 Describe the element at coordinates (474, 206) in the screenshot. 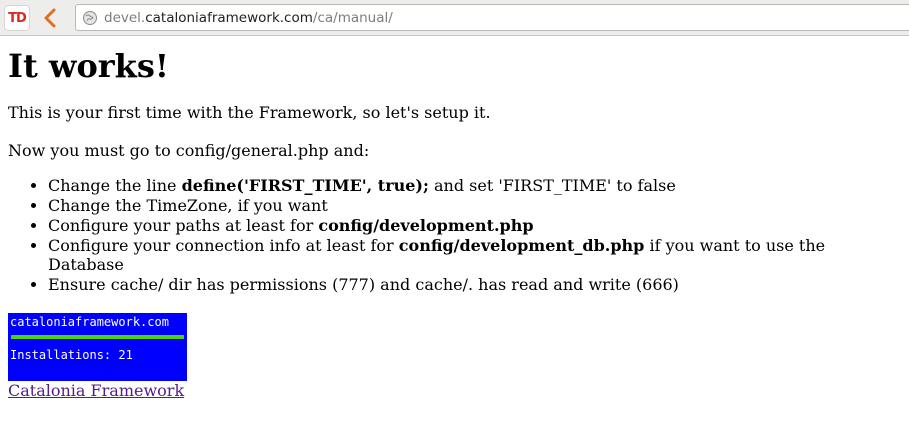

I see `list-item: Change the TimeZone, if you want` at that location.